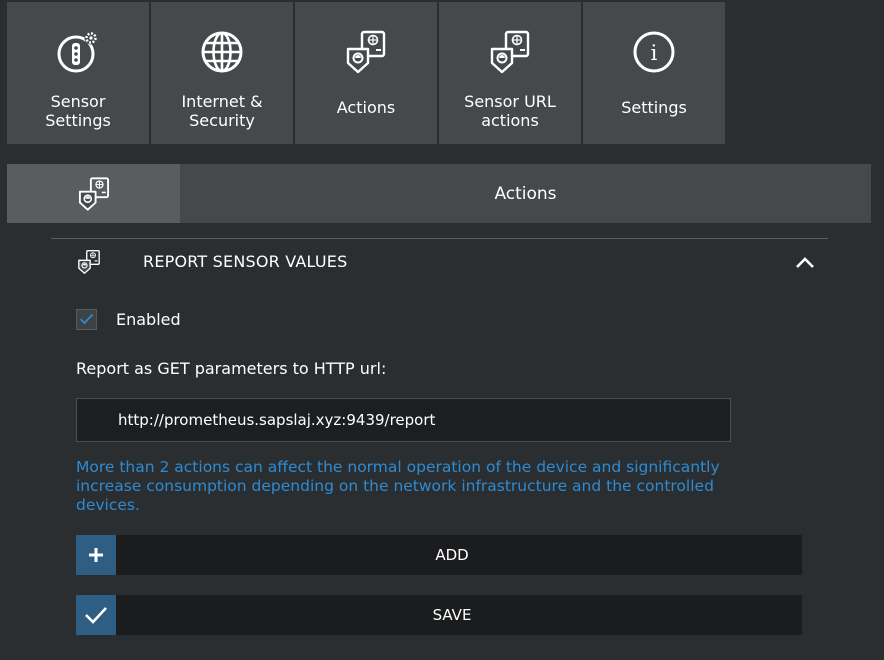 The height and width of the screenshot is (660, 884). I want to click on panel-title: REPORT SENSOR VALUES, so click(245, 261).